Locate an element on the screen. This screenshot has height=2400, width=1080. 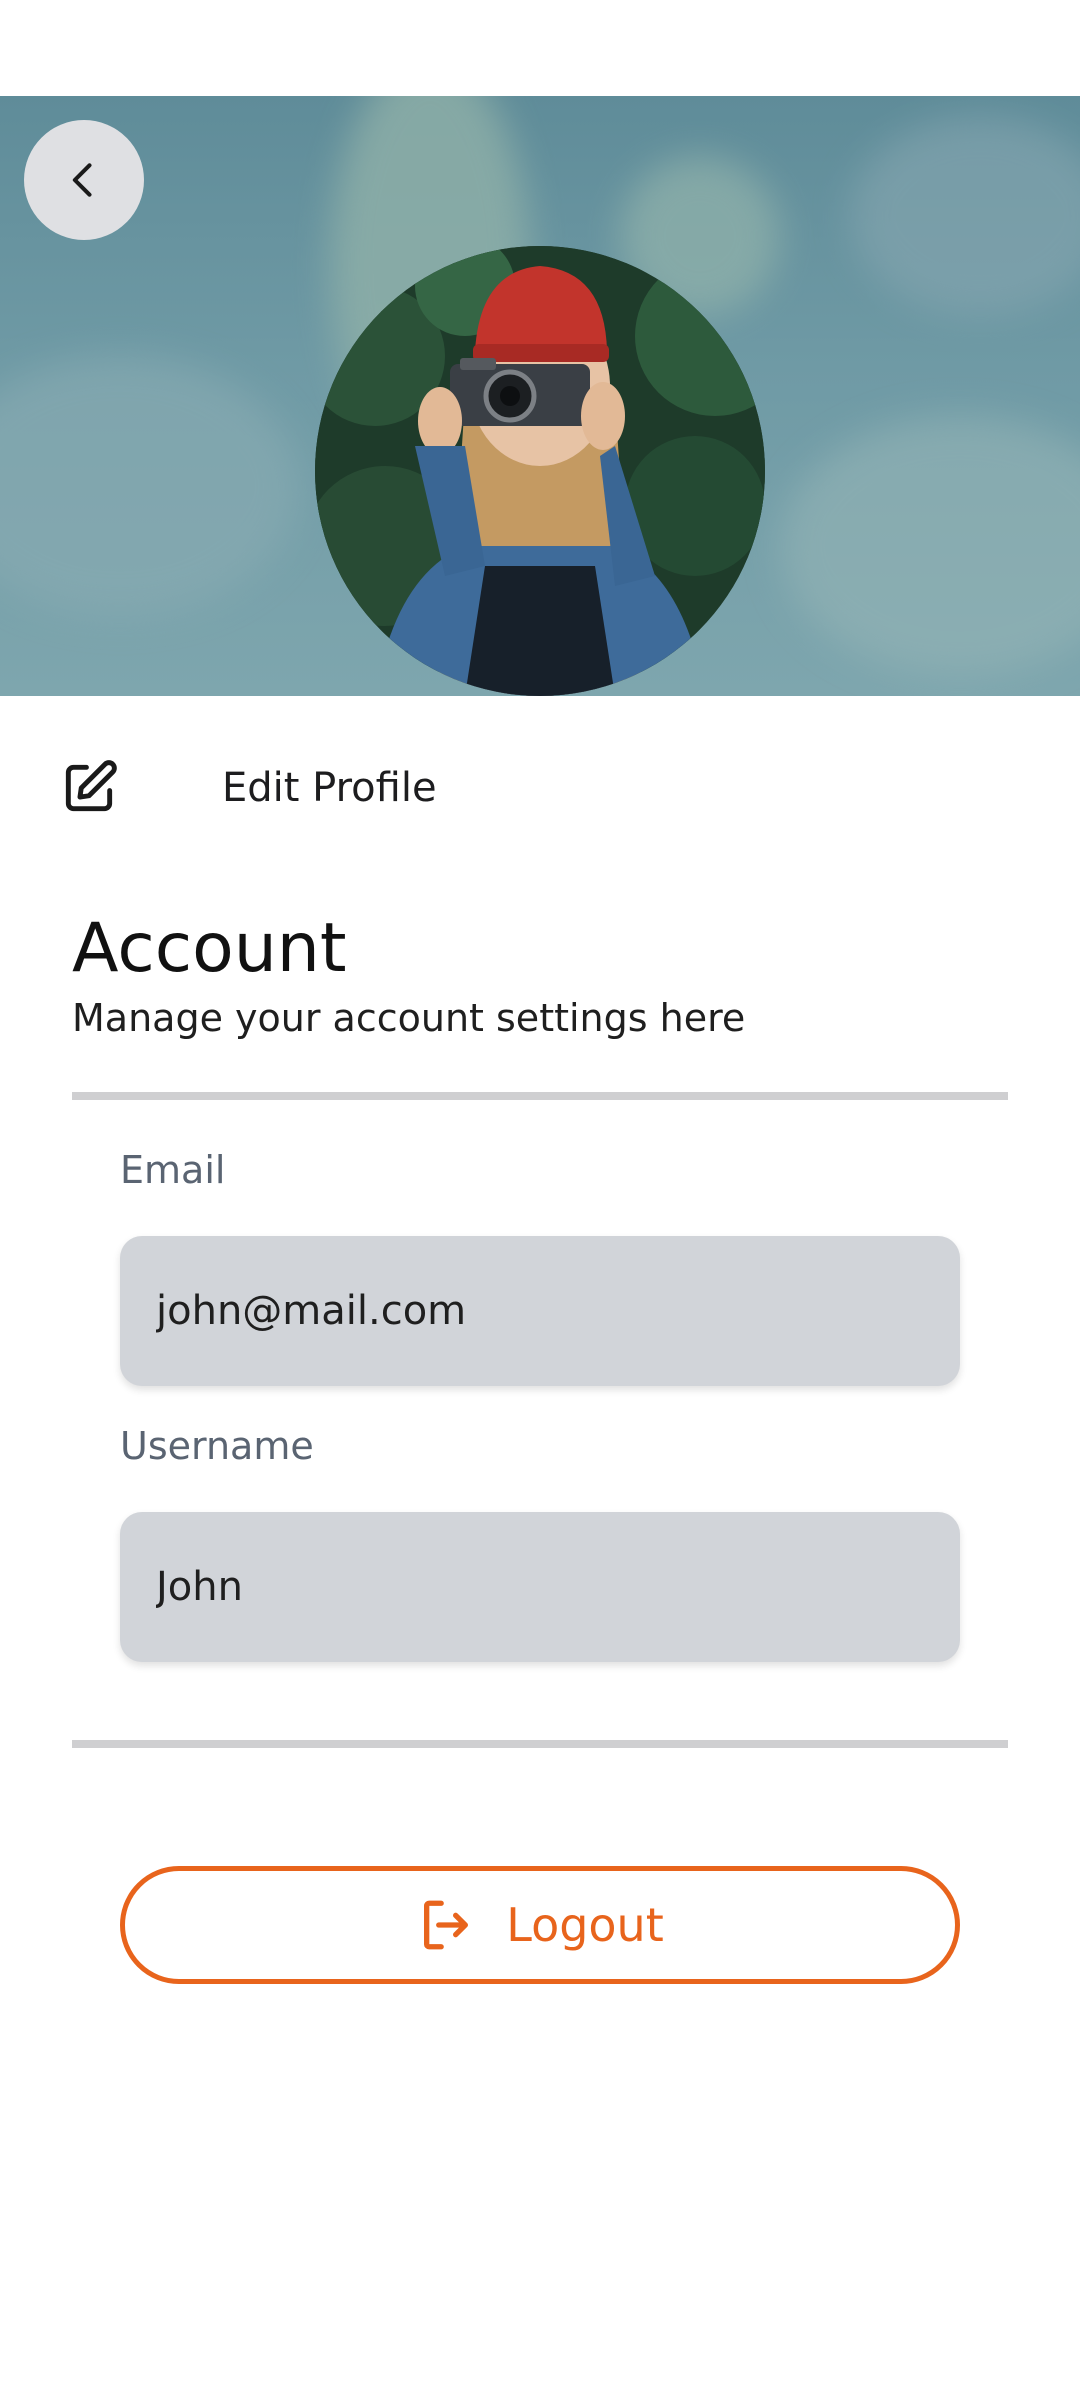
edit-icon is located at coordinates (89, 788).